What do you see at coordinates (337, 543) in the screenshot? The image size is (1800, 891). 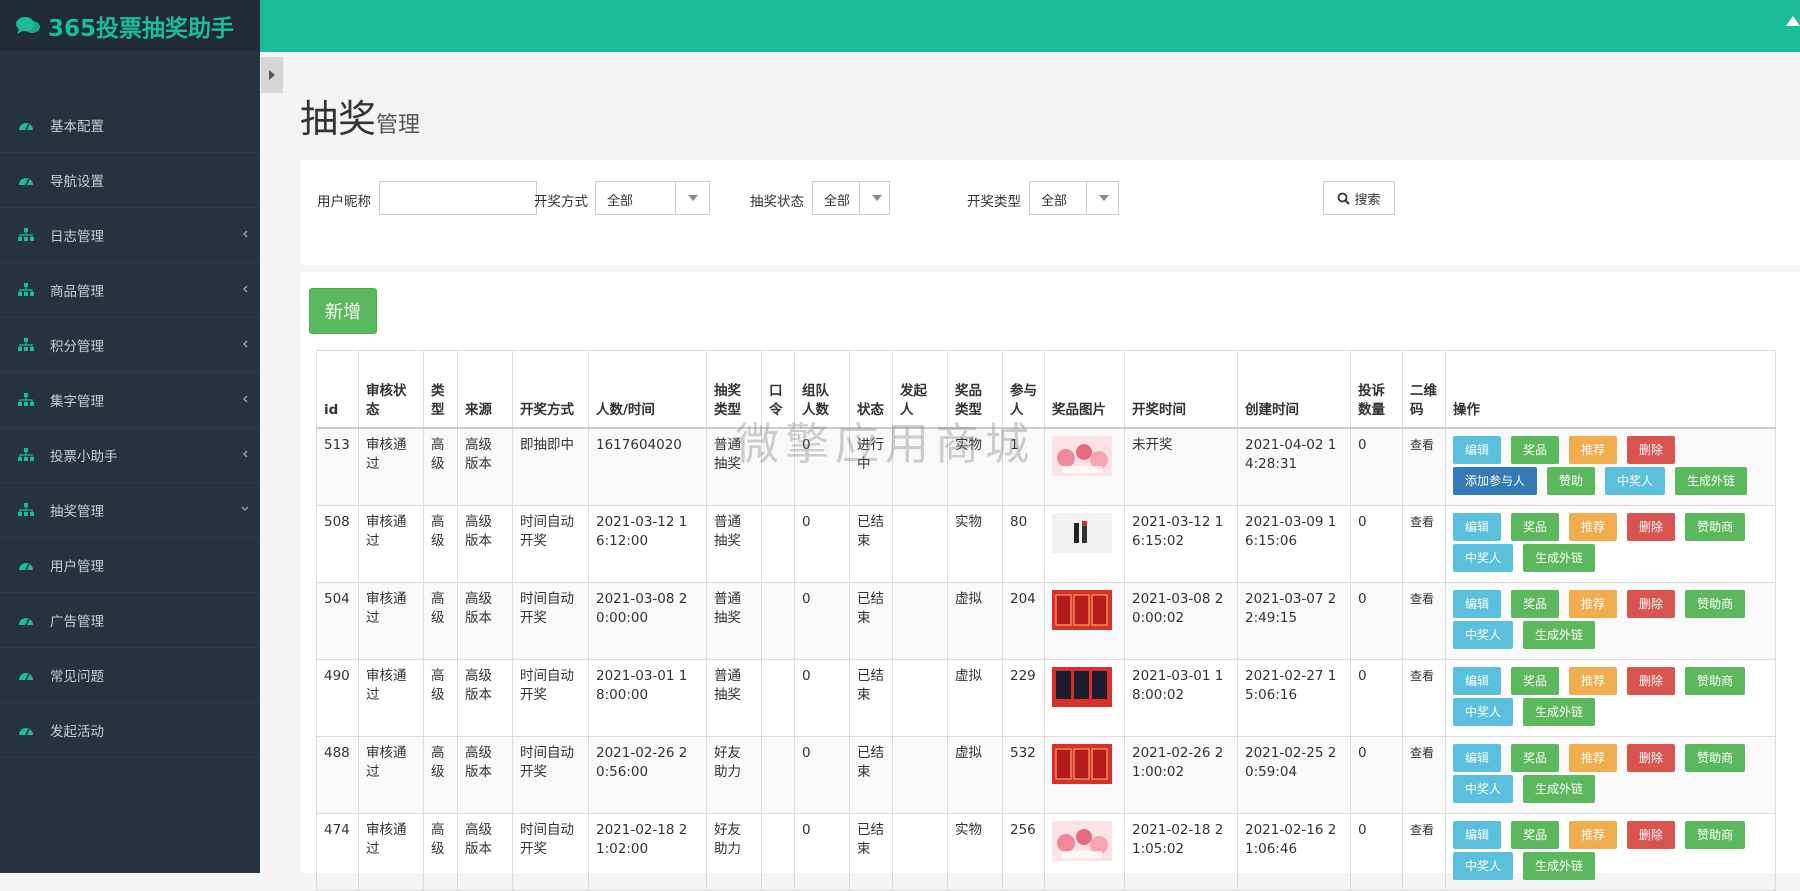 I see `cell-id: 508` at bounding box center [337, 543].